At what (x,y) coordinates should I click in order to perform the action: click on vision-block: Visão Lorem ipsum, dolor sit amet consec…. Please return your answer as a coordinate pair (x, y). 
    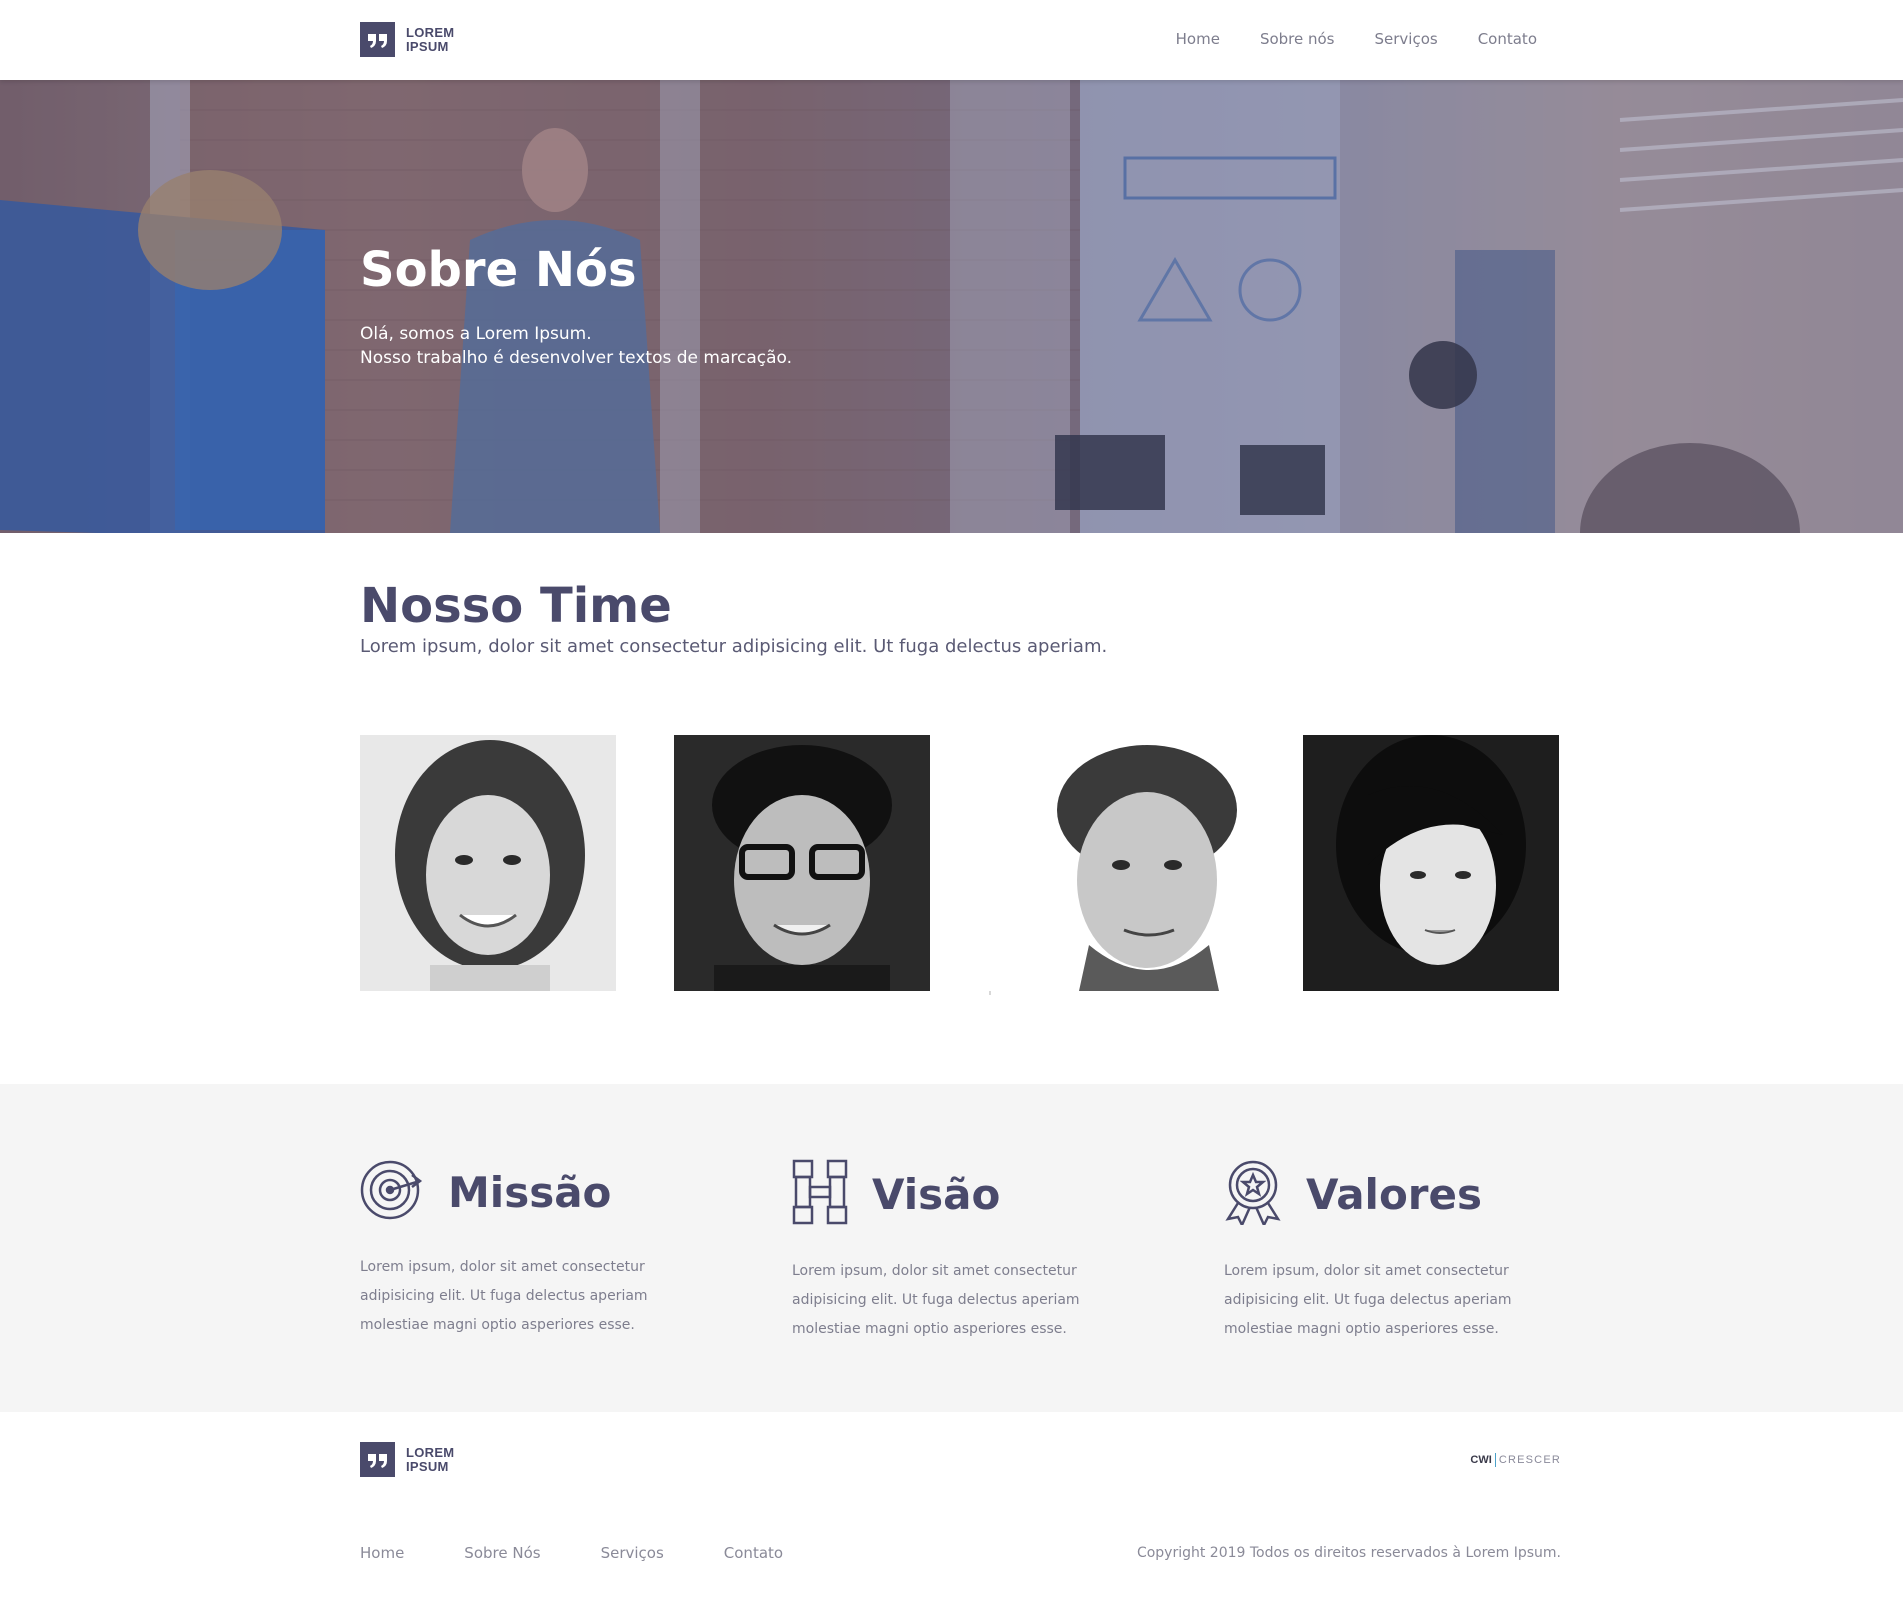
    Looking at the image, I should click on (964, 1251).